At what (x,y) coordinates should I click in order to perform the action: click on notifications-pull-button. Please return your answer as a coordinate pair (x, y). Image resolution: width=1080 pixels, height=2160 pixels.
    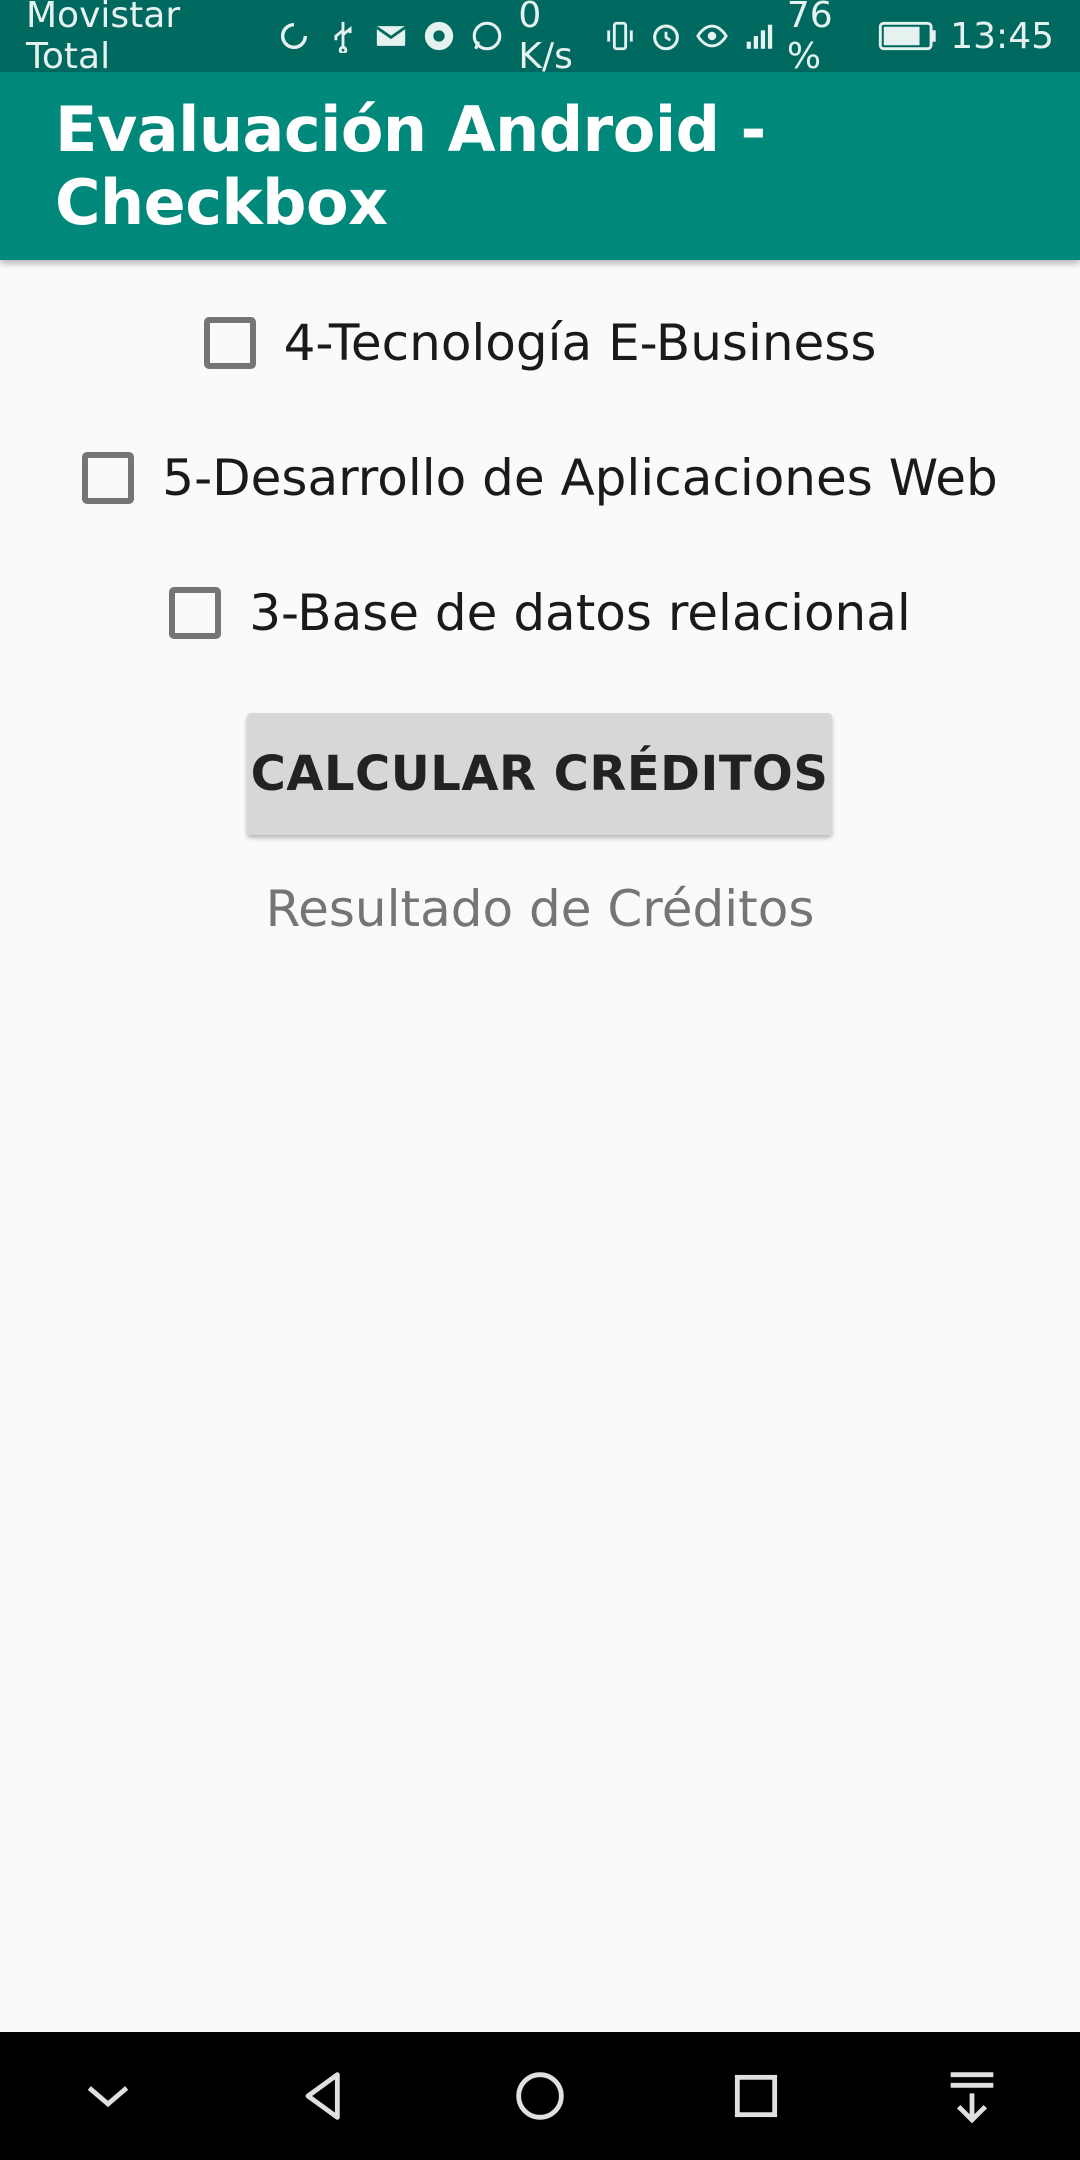
    Looking at the image, I should click on (972, 2096).